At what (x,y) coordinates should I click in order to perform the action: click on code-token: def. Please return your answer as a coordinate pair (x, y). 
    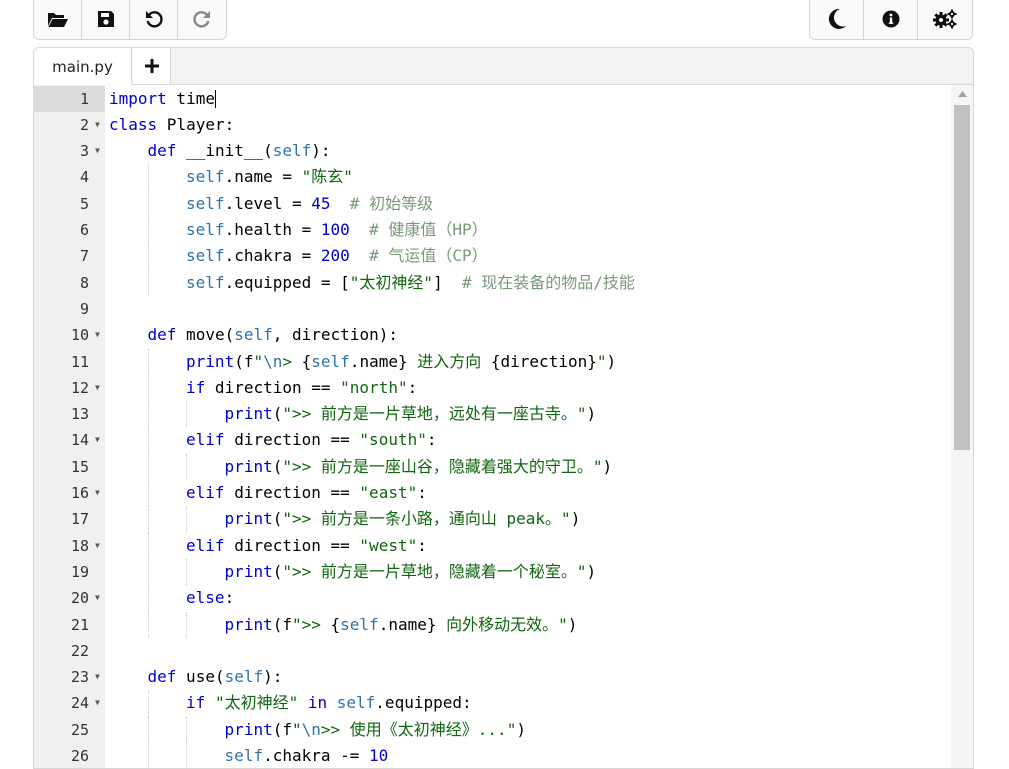
    Looking at the image, I should click on (162, 677).